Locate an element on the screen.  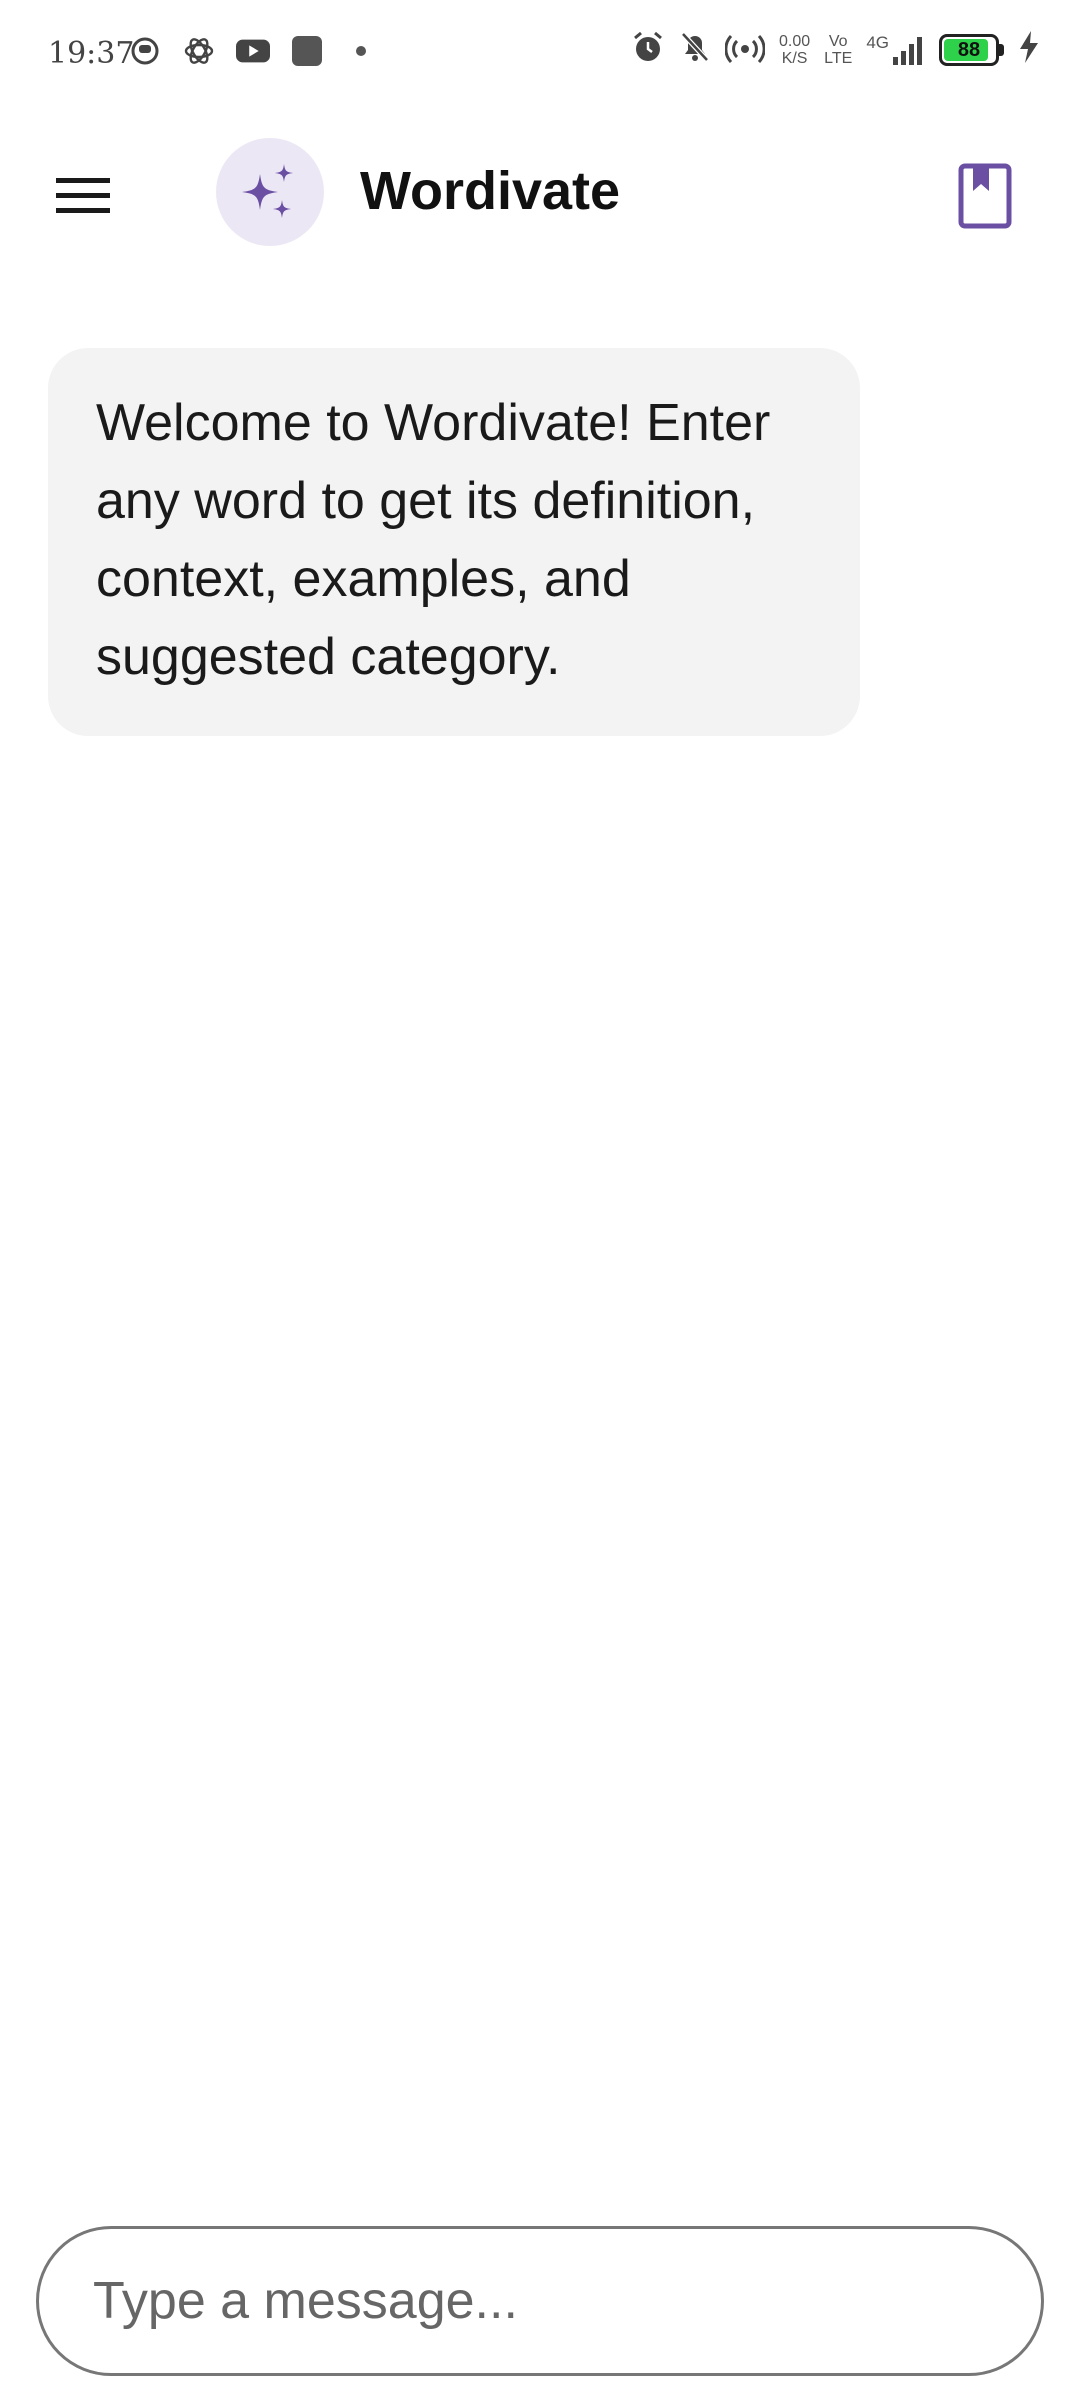
battery-tip is located at coordinates (1001, 49).